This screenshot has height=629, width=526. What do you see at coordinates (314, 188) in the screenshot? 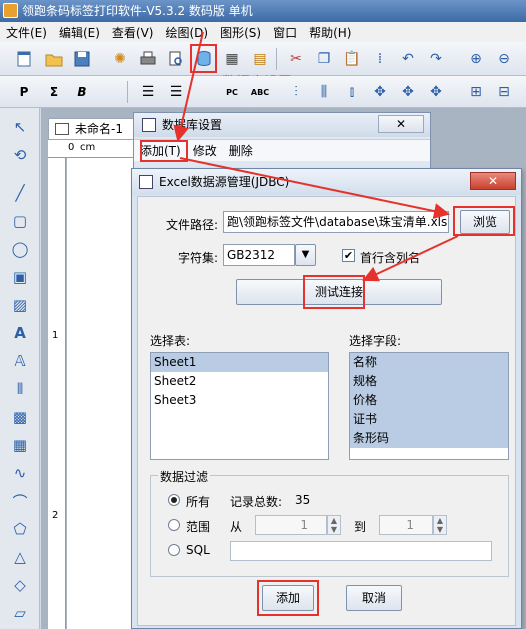
I see `arrow-add-to-browse` at bounding box center [314, 188].